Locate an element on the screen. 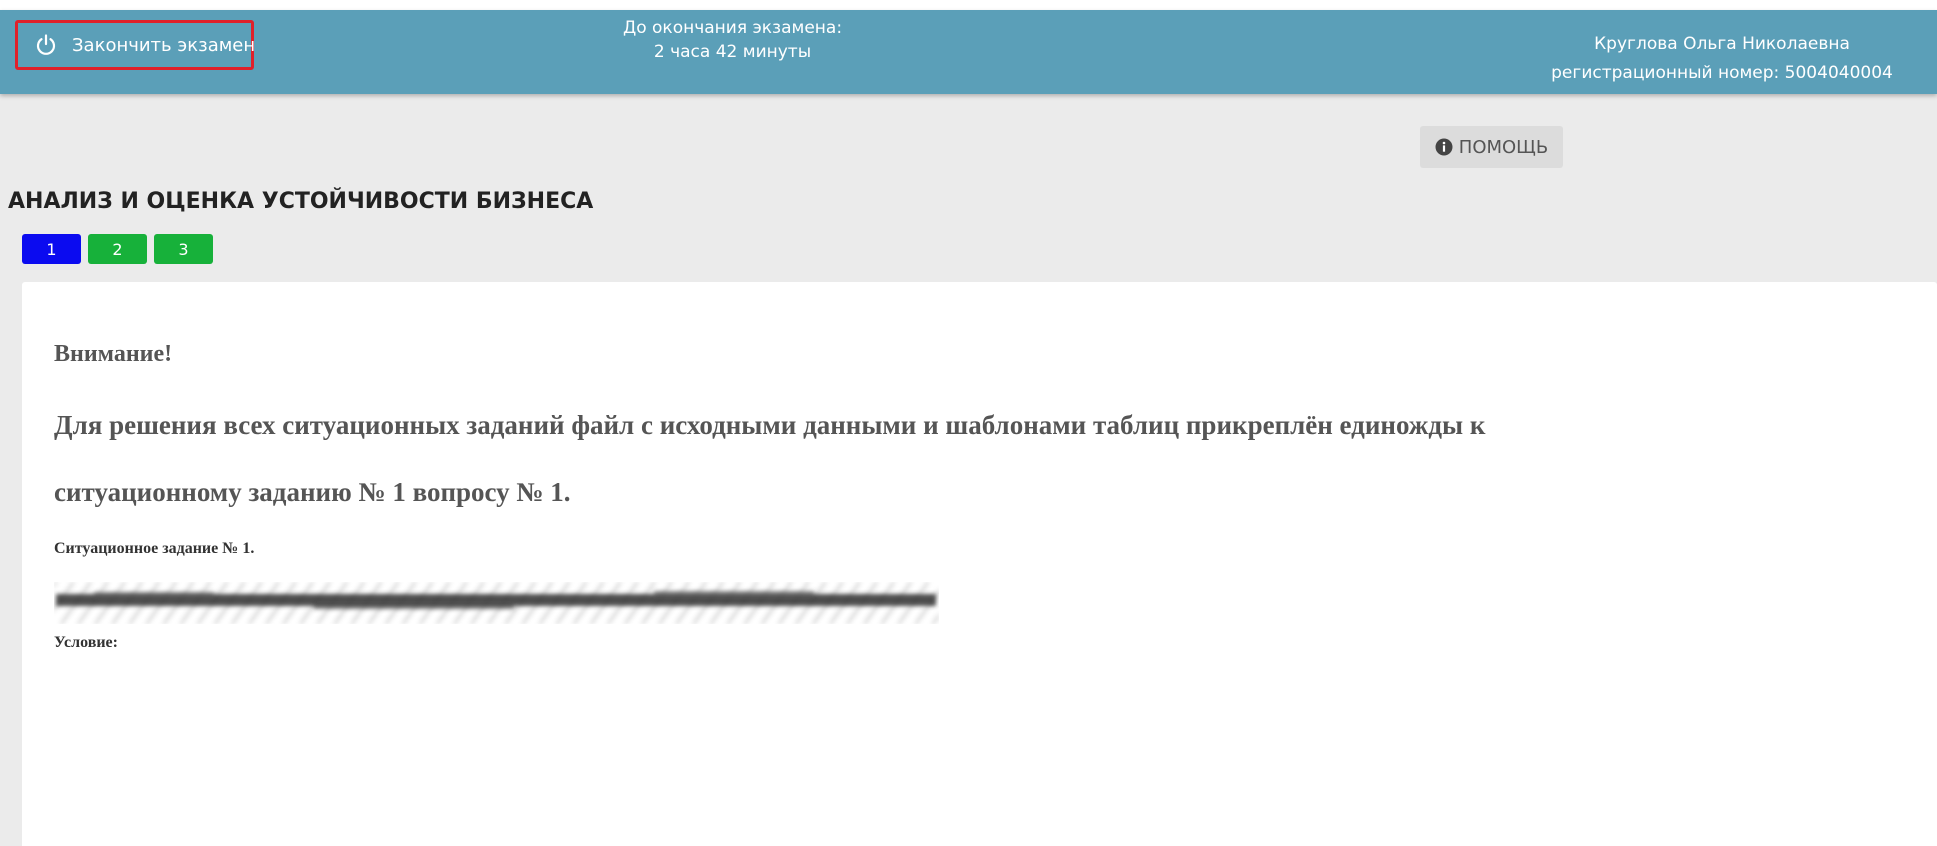 Image resolution: width=1937 pixels, height=846 pixels. help-button-label: ПОМОЩЬ is located at coordinates (1503, 147).